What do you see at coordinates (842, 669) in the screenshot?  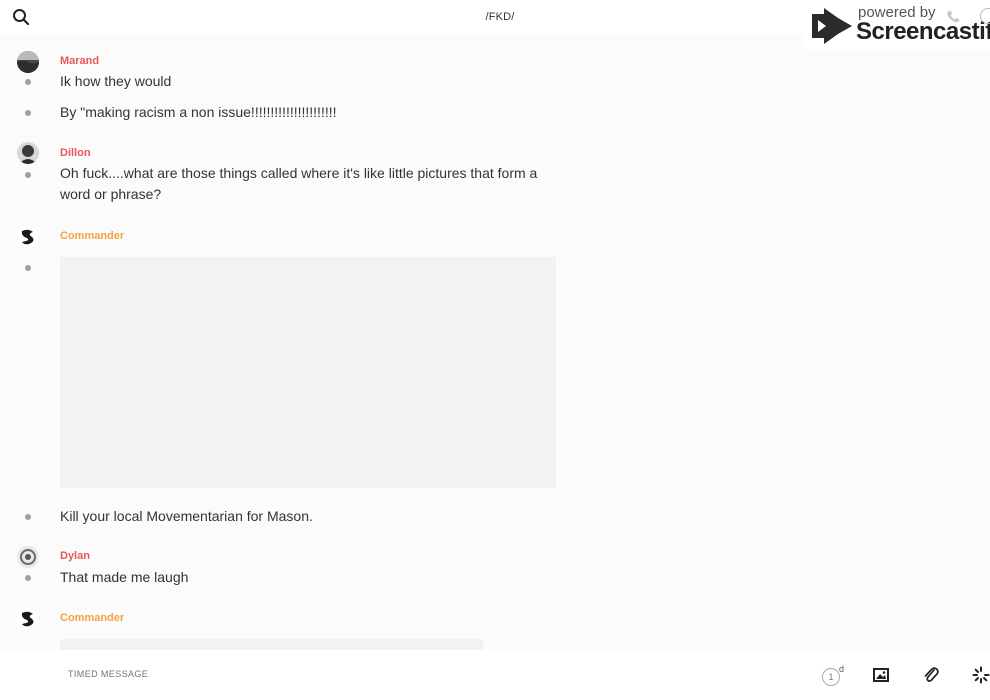 I see `timer-unit: d` at bounding box center [842, 669].